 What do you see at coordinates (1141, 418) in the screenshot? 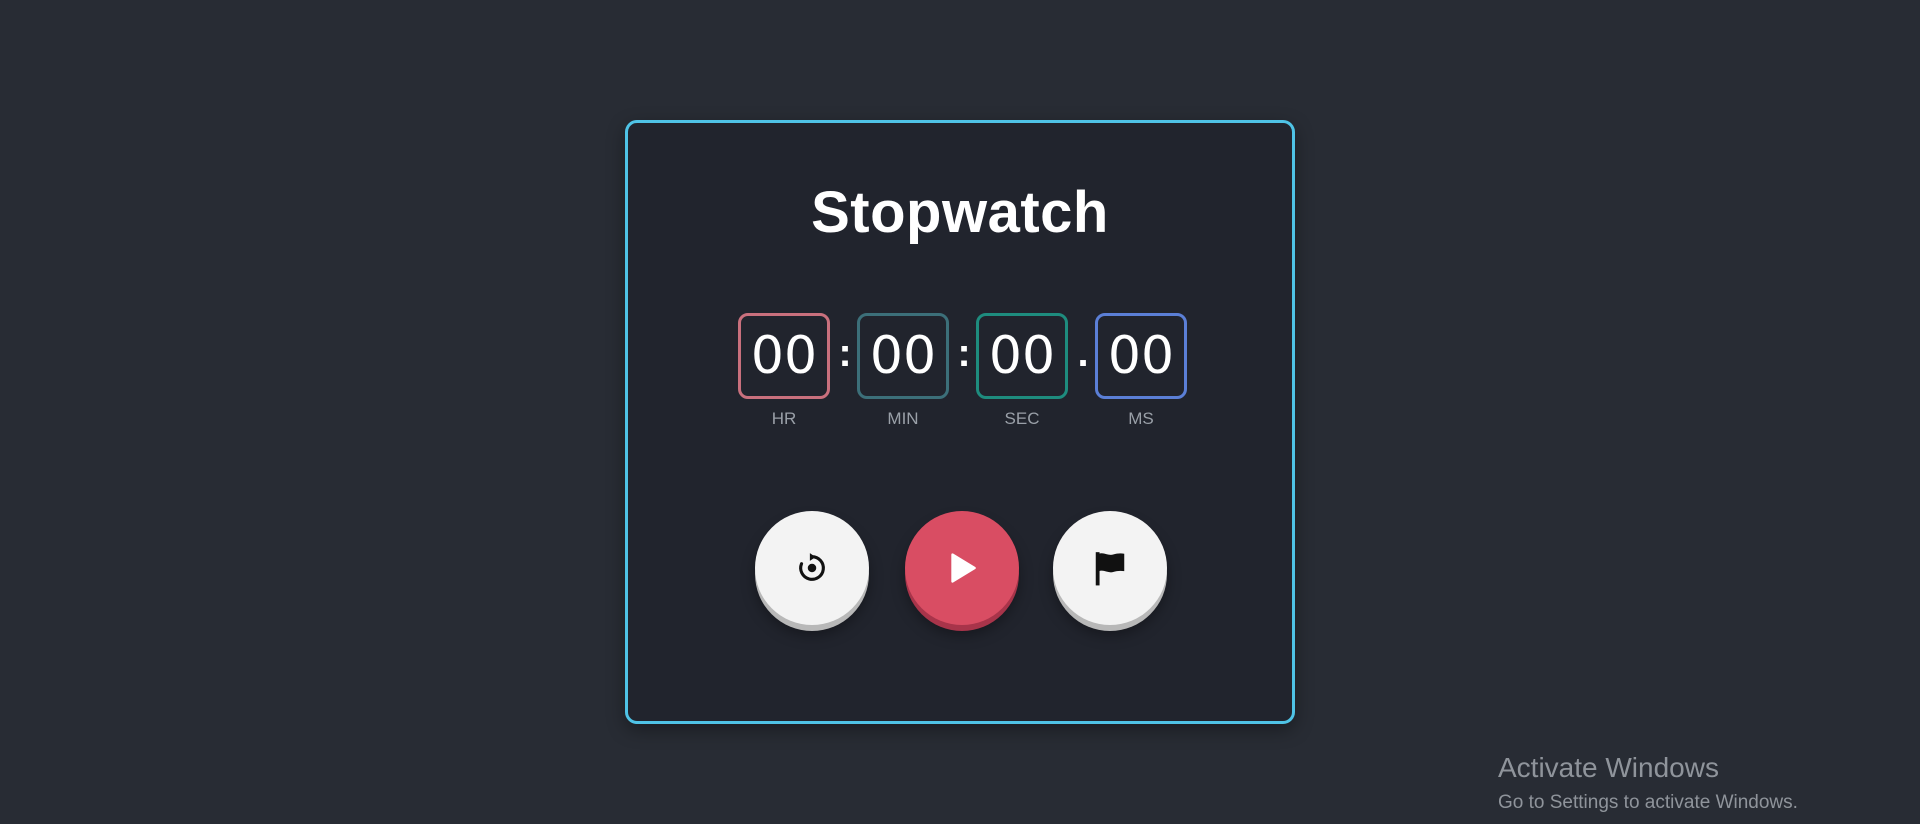
I see `milliseconds-label: MS` at bounding box center [1141, 418].